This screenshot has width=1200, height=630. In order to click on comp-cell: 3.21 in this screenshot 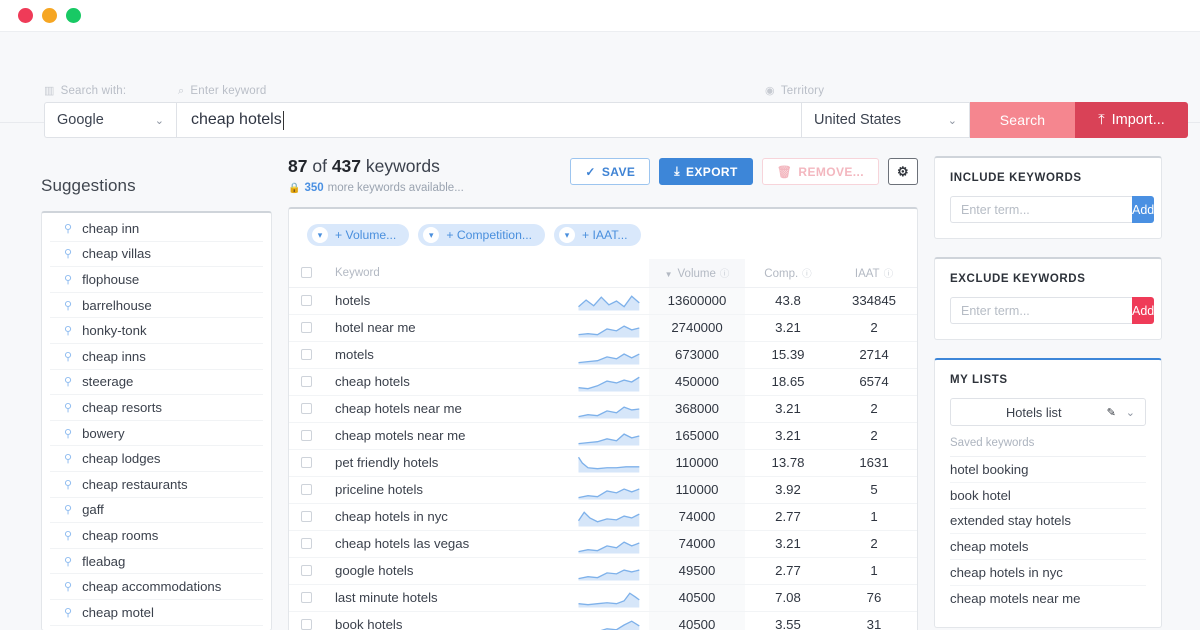, I will do `click(788, 328)`.